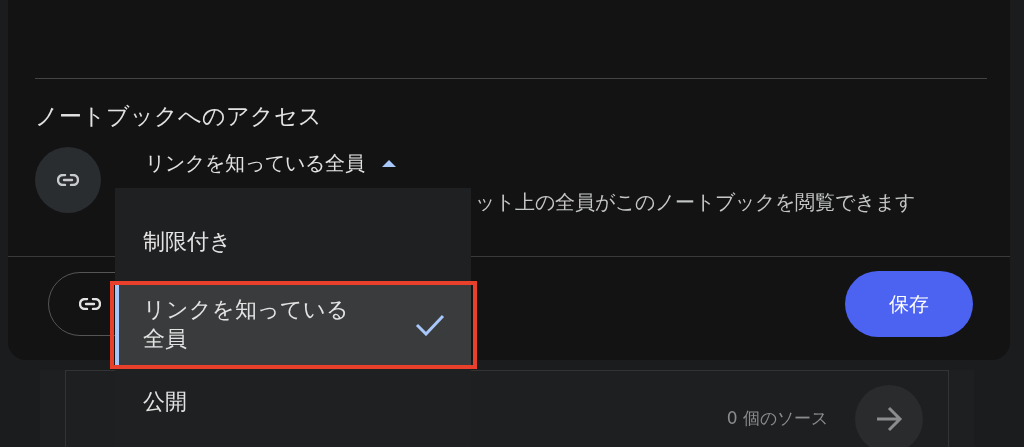 This screenshot has height=447, width=1024. I want to click on access-dropdown: リンクを知っている全員, so click(530, 163).